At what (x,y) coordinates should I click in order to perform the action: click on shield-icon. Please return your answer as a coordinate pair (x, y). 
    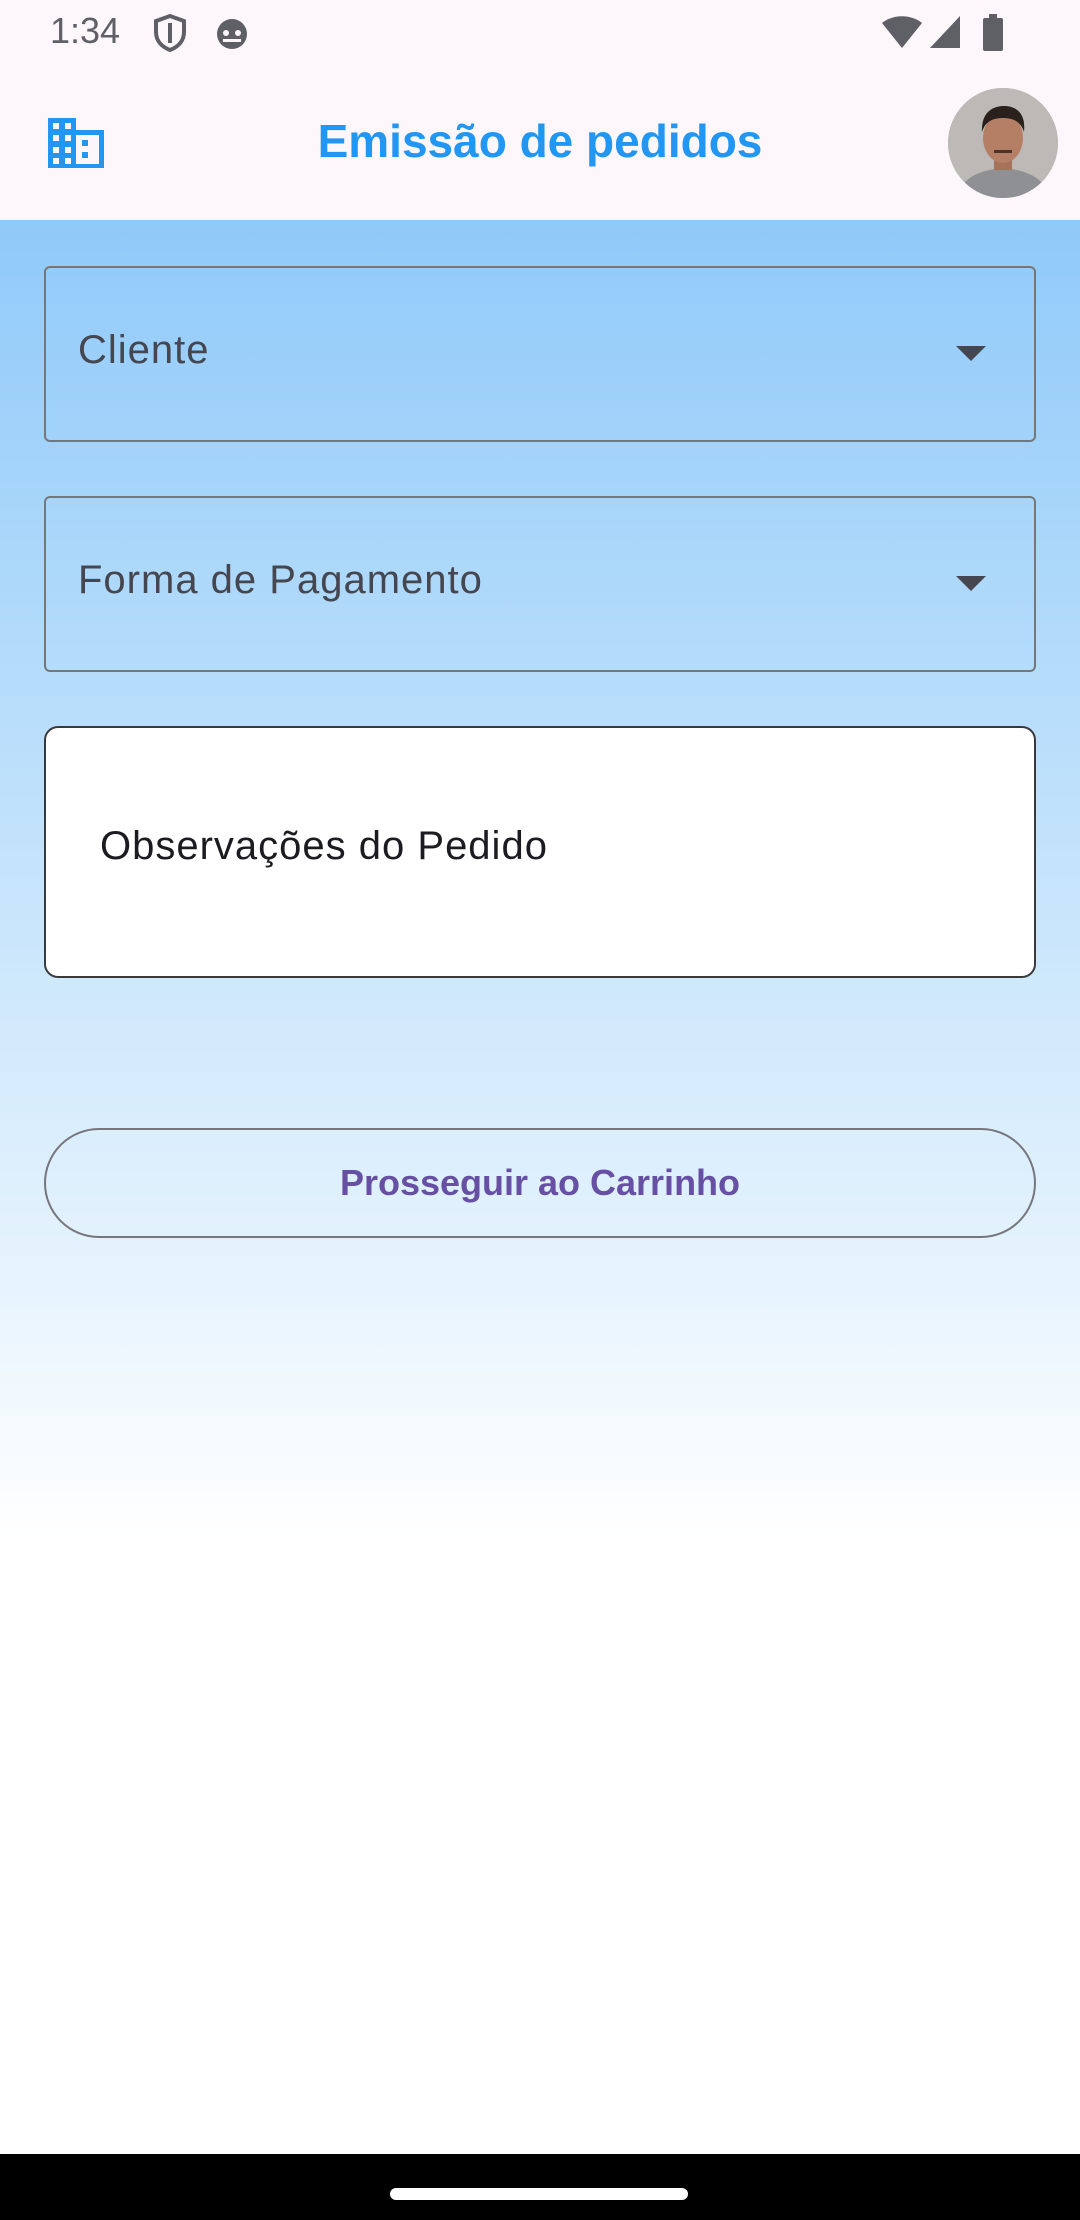
    Looking at the image, I should click on (170, 35).